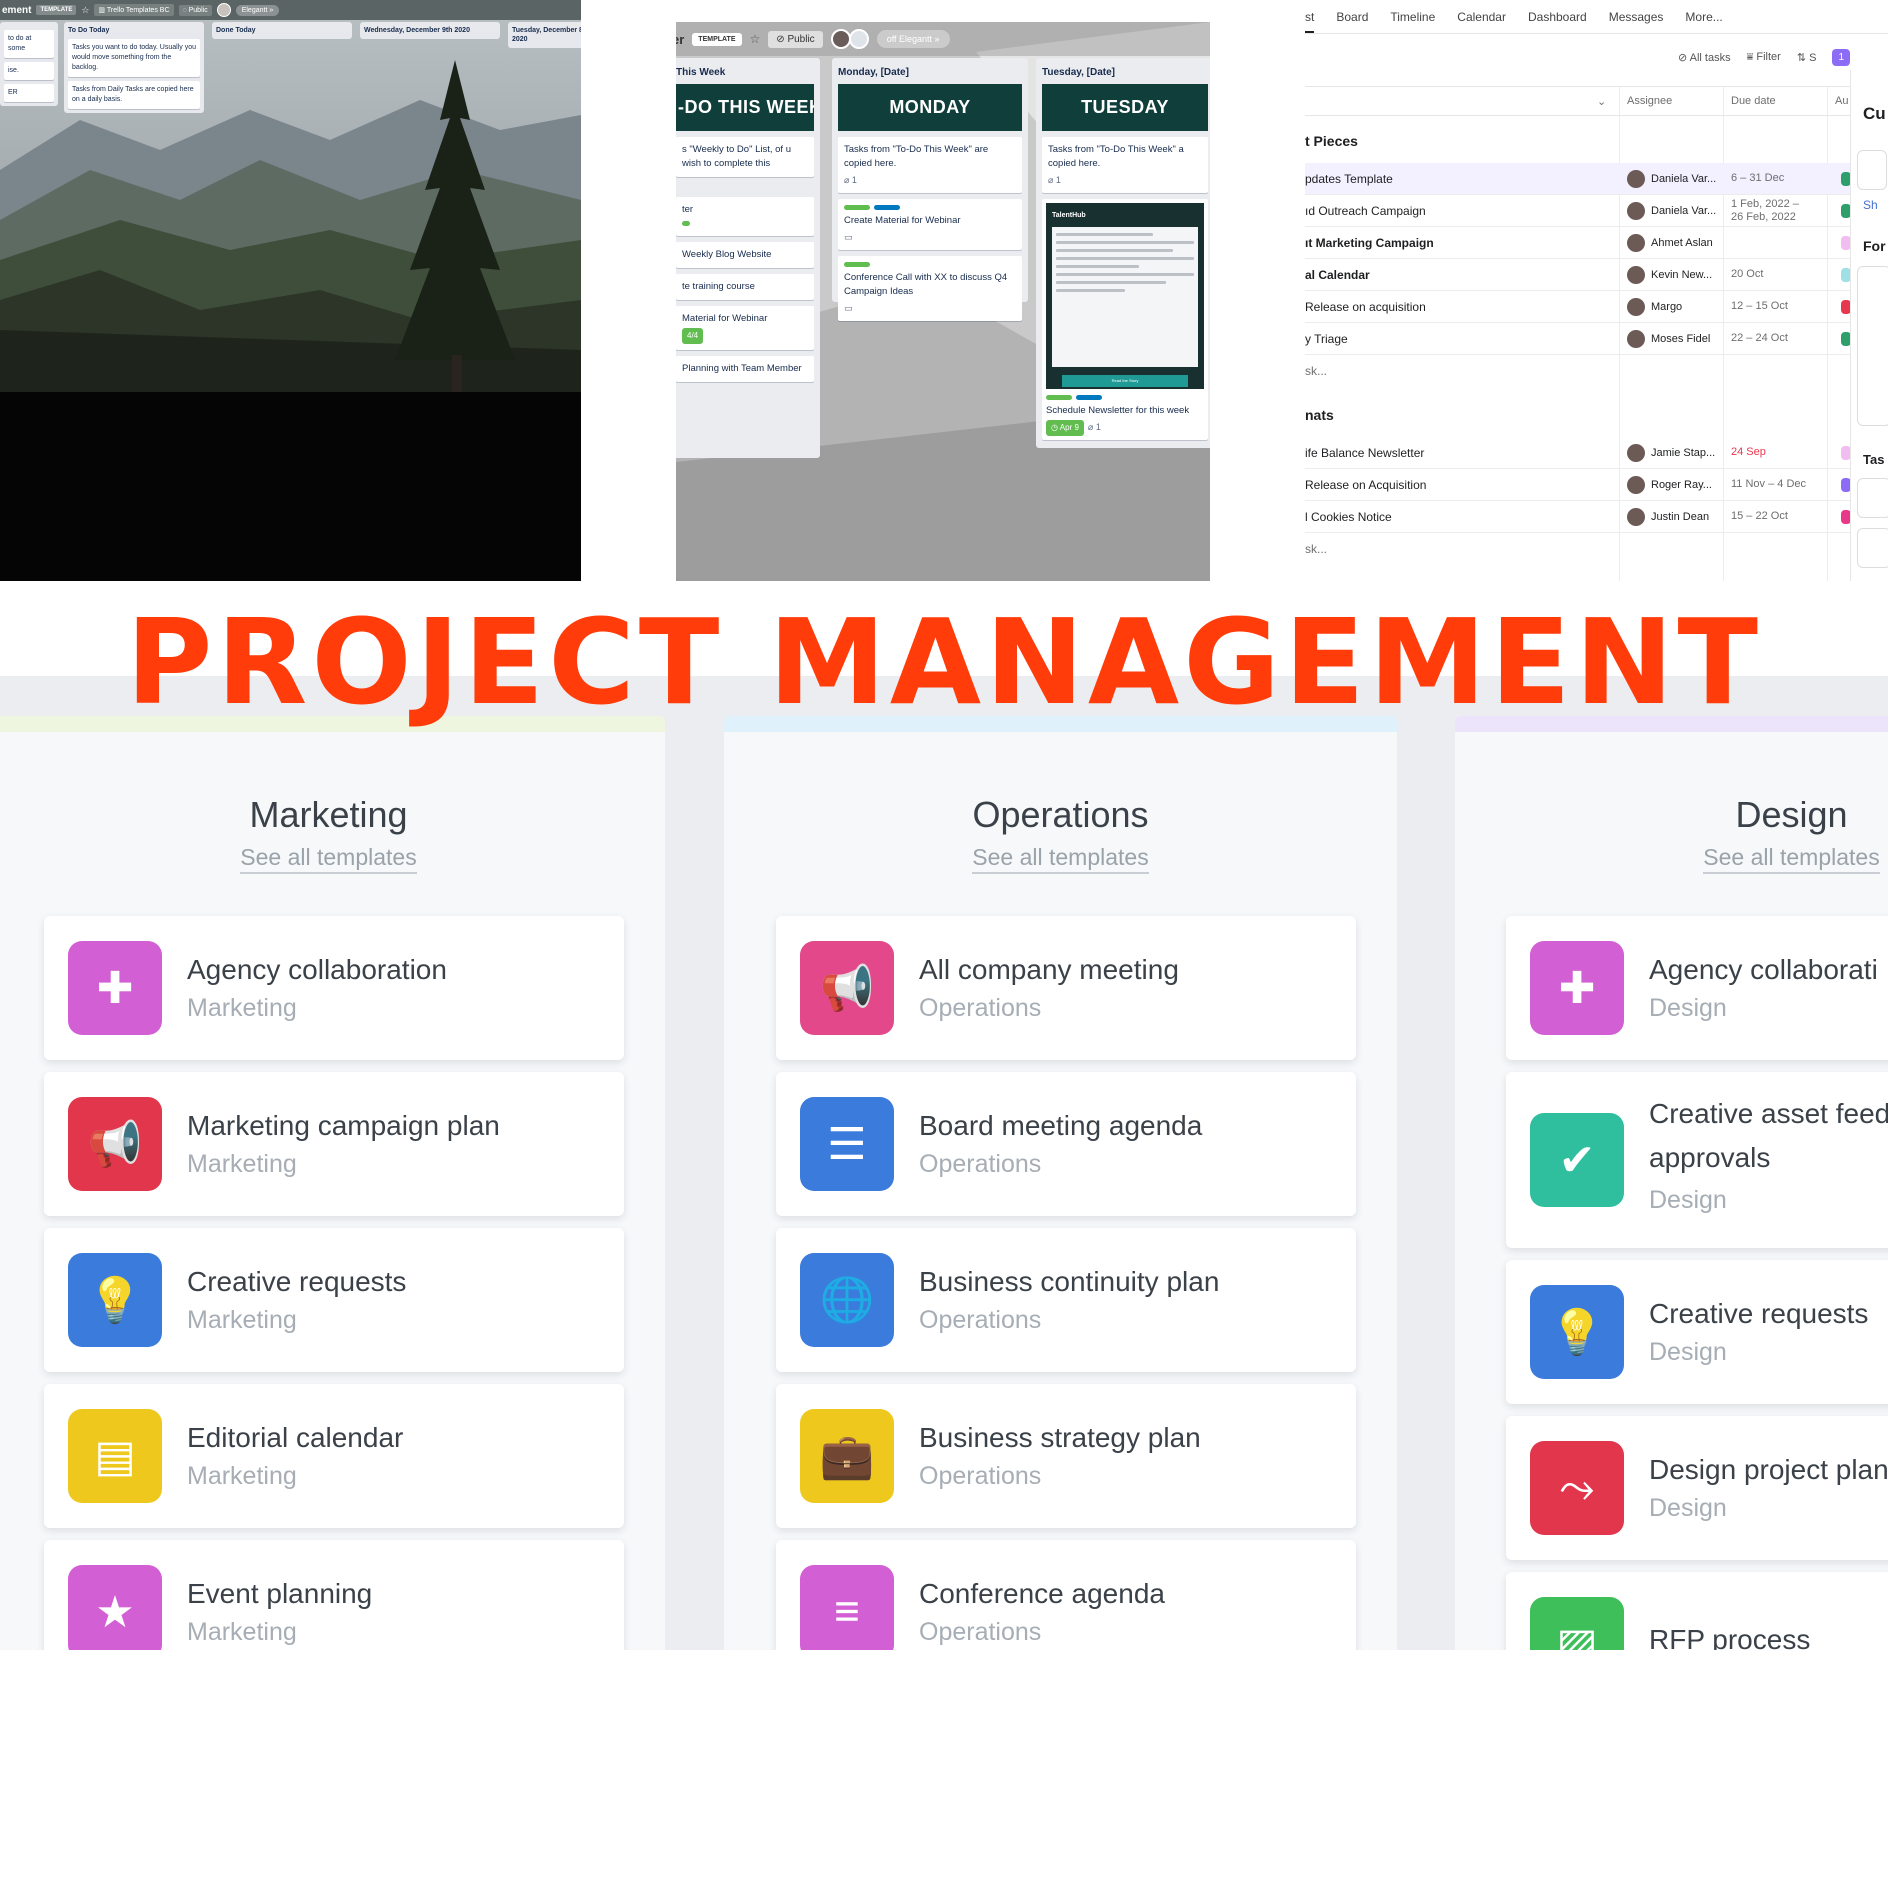 The width and height of the screenshot is (1888, 1888). I want to click on task-name: l Cookies Notice, so click(1348, 517).